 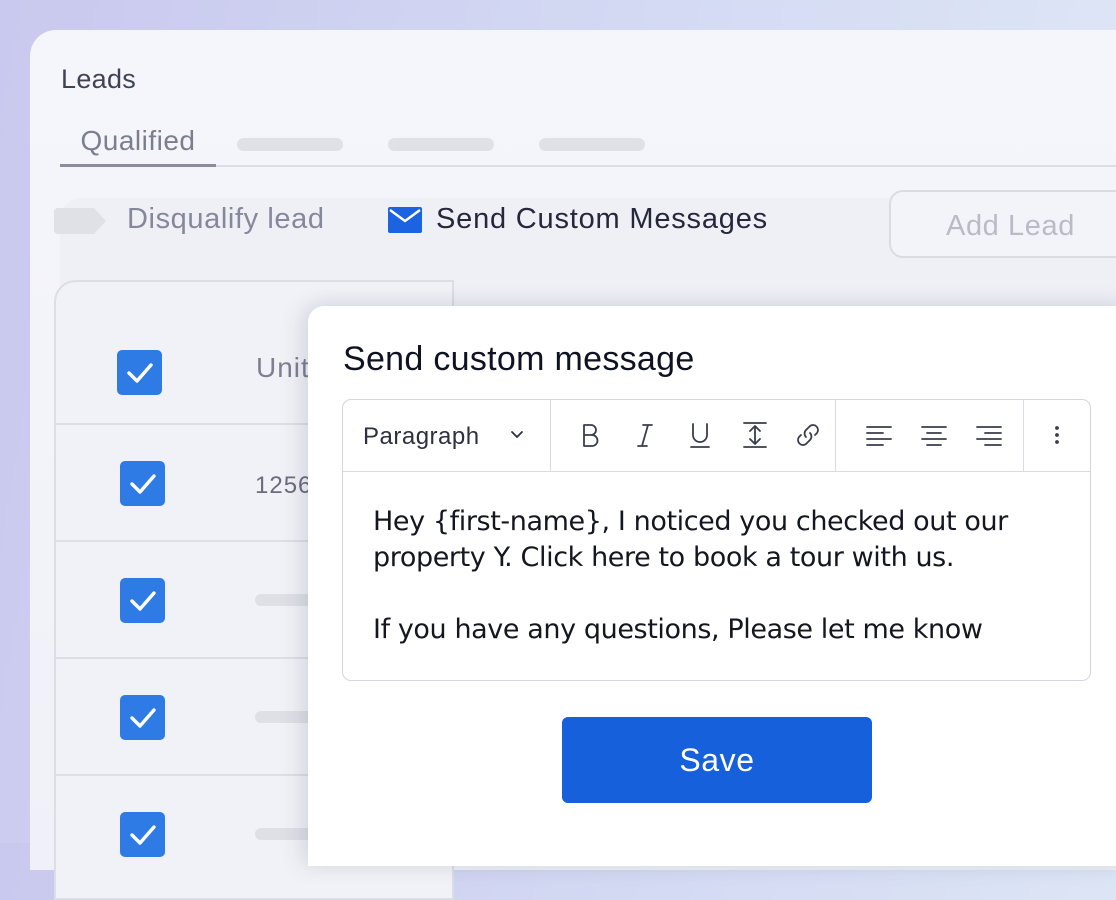 What do you see at coordinates (590, 435) in the screenshot?
I see `bold-icon` at bounding box center [590, 435].